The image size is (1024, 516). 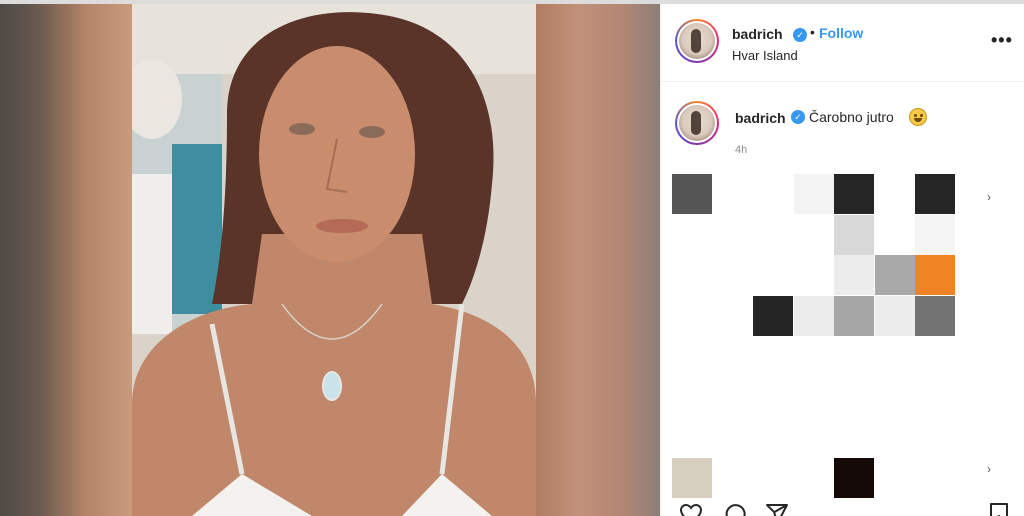 I want to click on caption-author-avatar, so click(x=697, y=123).